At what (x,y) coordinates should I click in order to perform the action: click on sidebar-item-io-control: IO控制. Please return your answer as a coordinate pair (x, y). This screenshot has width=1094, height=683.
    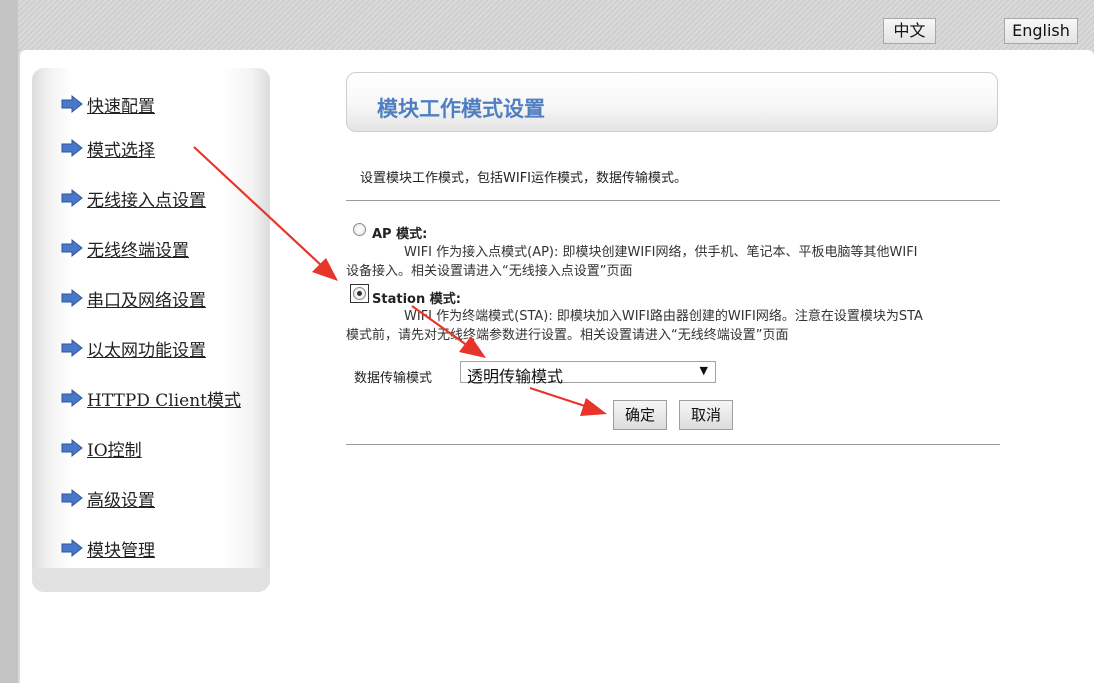
    Looking at the image, I should click on (101, 448).